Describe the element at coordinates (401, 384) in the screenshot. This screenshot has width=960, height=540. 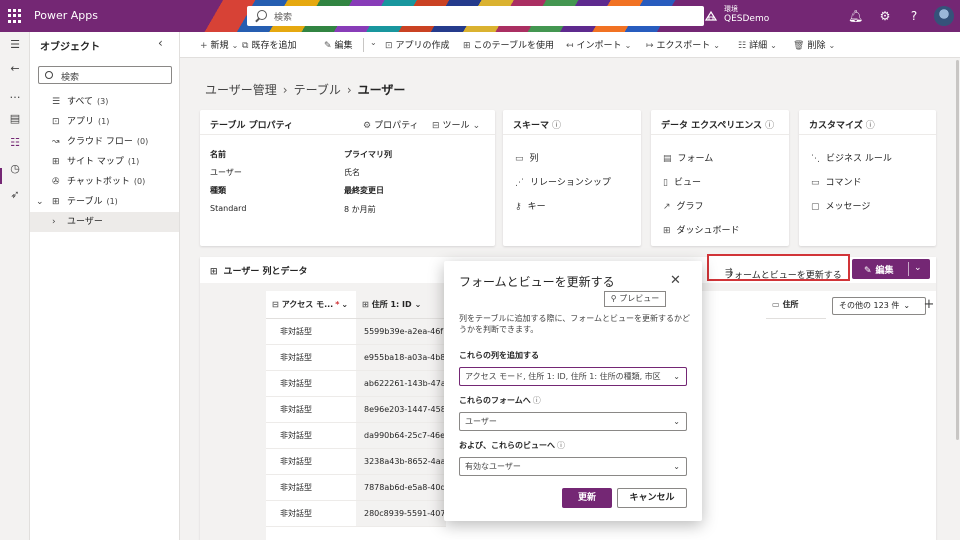
I see `table-cell: ab622261-143b-47a` at that location.